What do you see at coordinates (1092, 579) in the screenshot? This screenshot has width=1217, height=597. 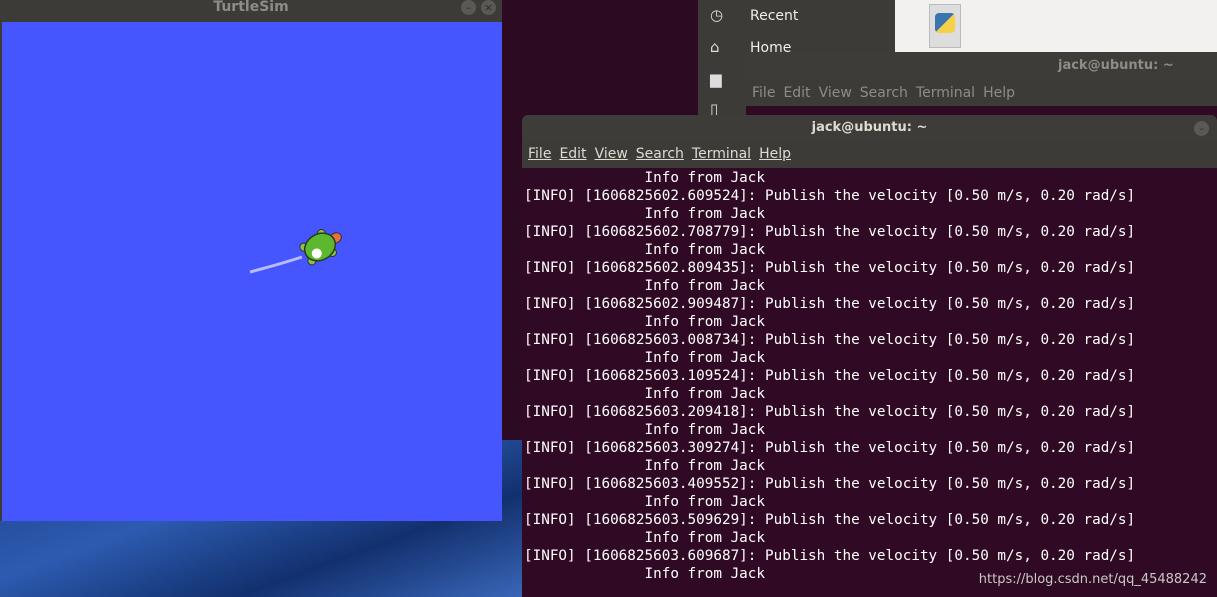 I see `watermark: https://blog.csdn.net/qq_45488242` at bounding box center [1092, 579].